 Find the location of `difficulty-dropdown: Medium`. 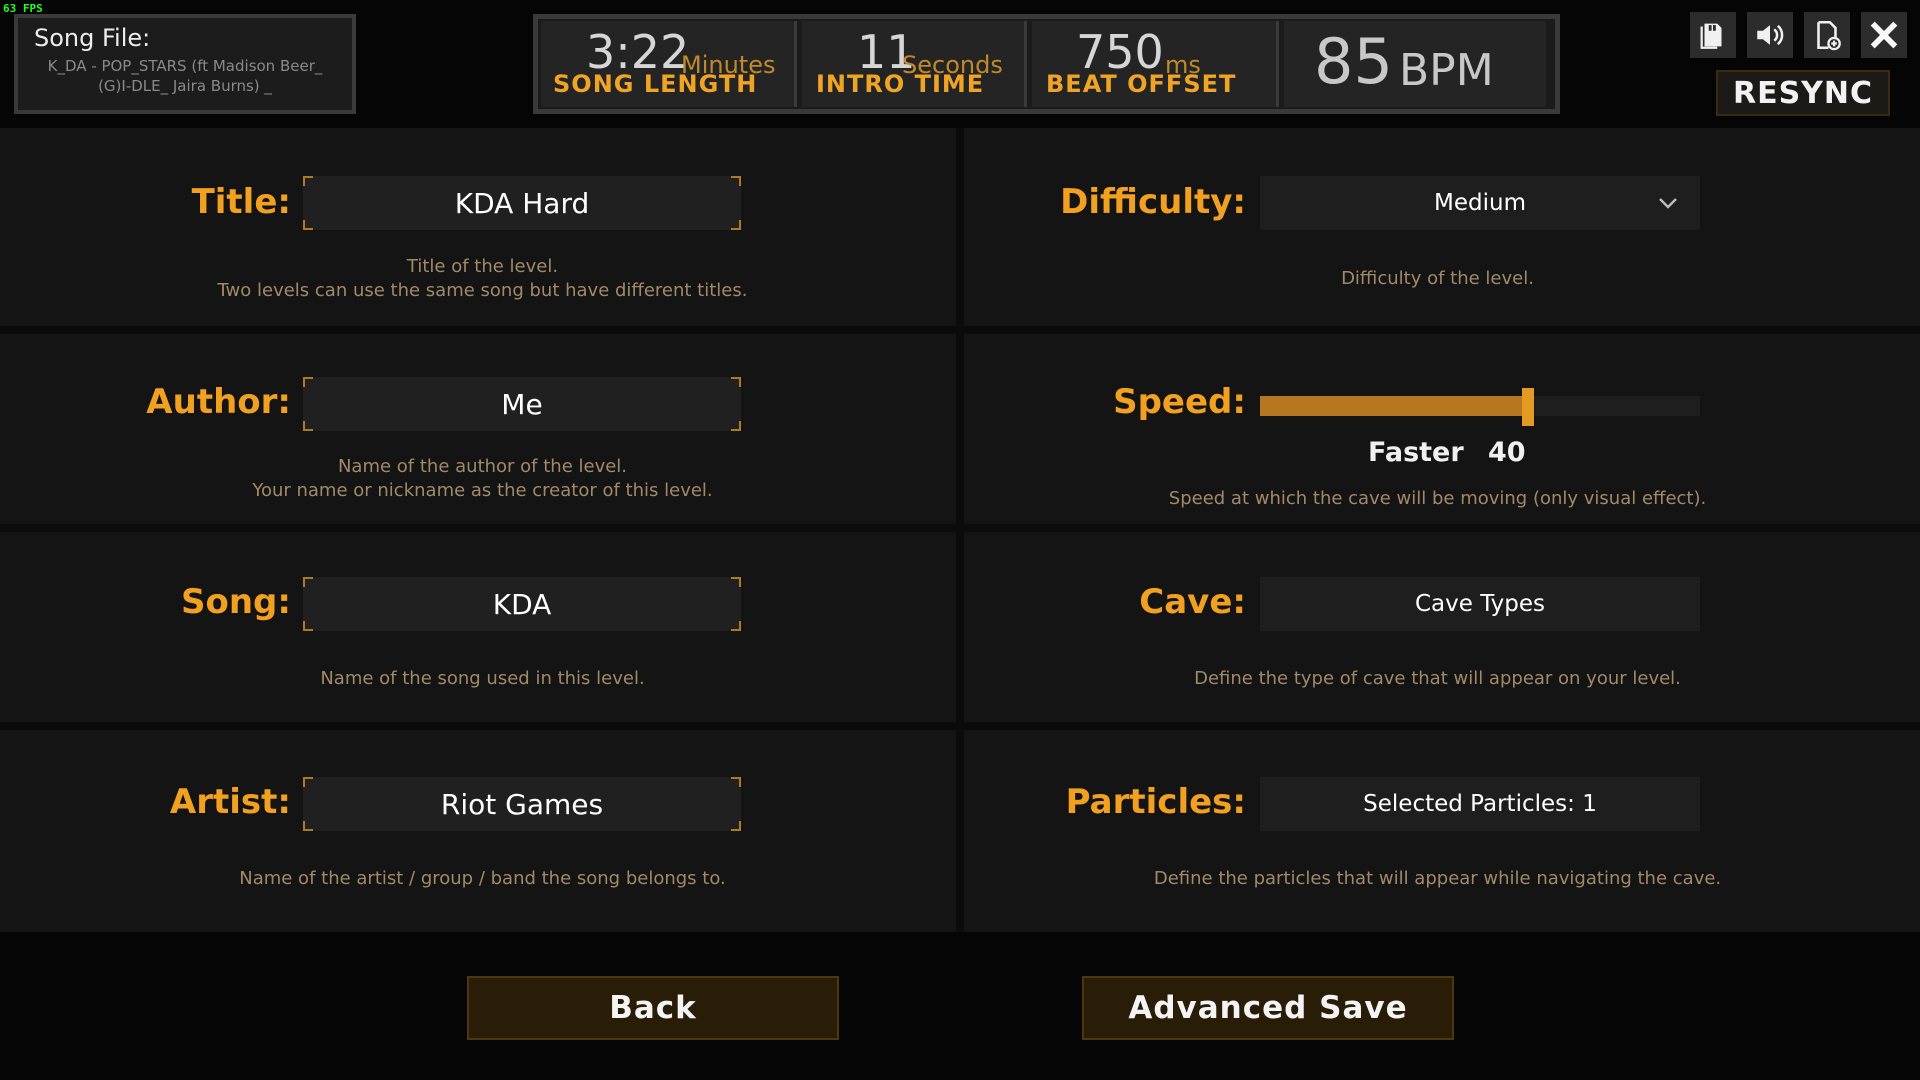

difficulty-dropdown: Medium is located at coordinates (1480, 203).